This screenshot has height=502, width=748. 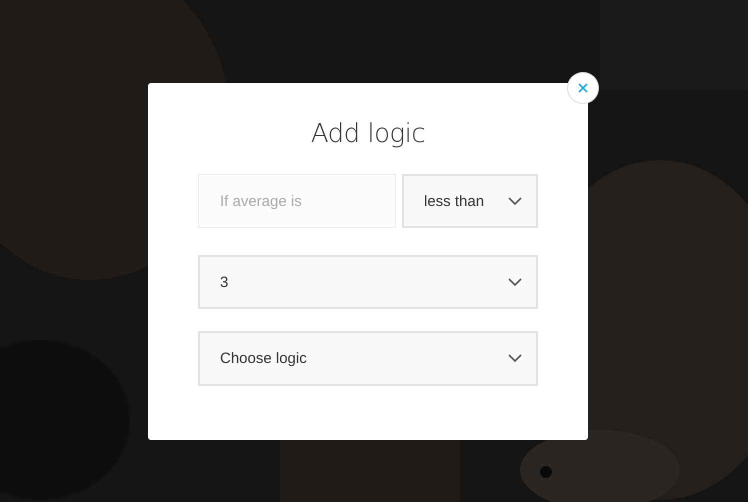 What do you see at coordinates (368, 134) in the screenshot?
I see `dialog-title: Add logic` at bounding box center [368, 134].